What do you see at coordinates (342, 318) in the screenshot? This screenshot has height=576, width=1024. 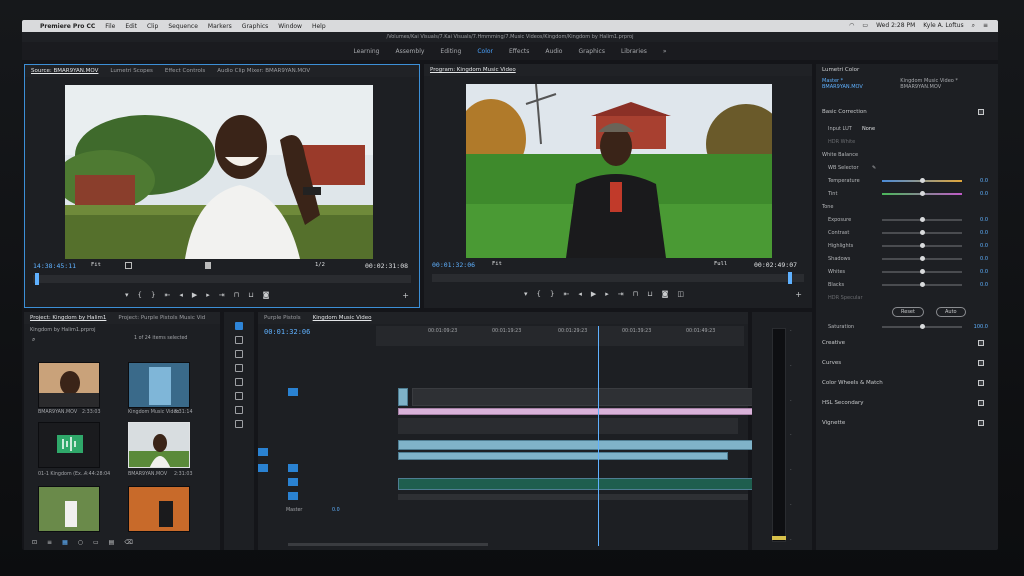 I see `tab-sequence-kingdom: Kingdom Music Video` at bounding box center [342, 318].